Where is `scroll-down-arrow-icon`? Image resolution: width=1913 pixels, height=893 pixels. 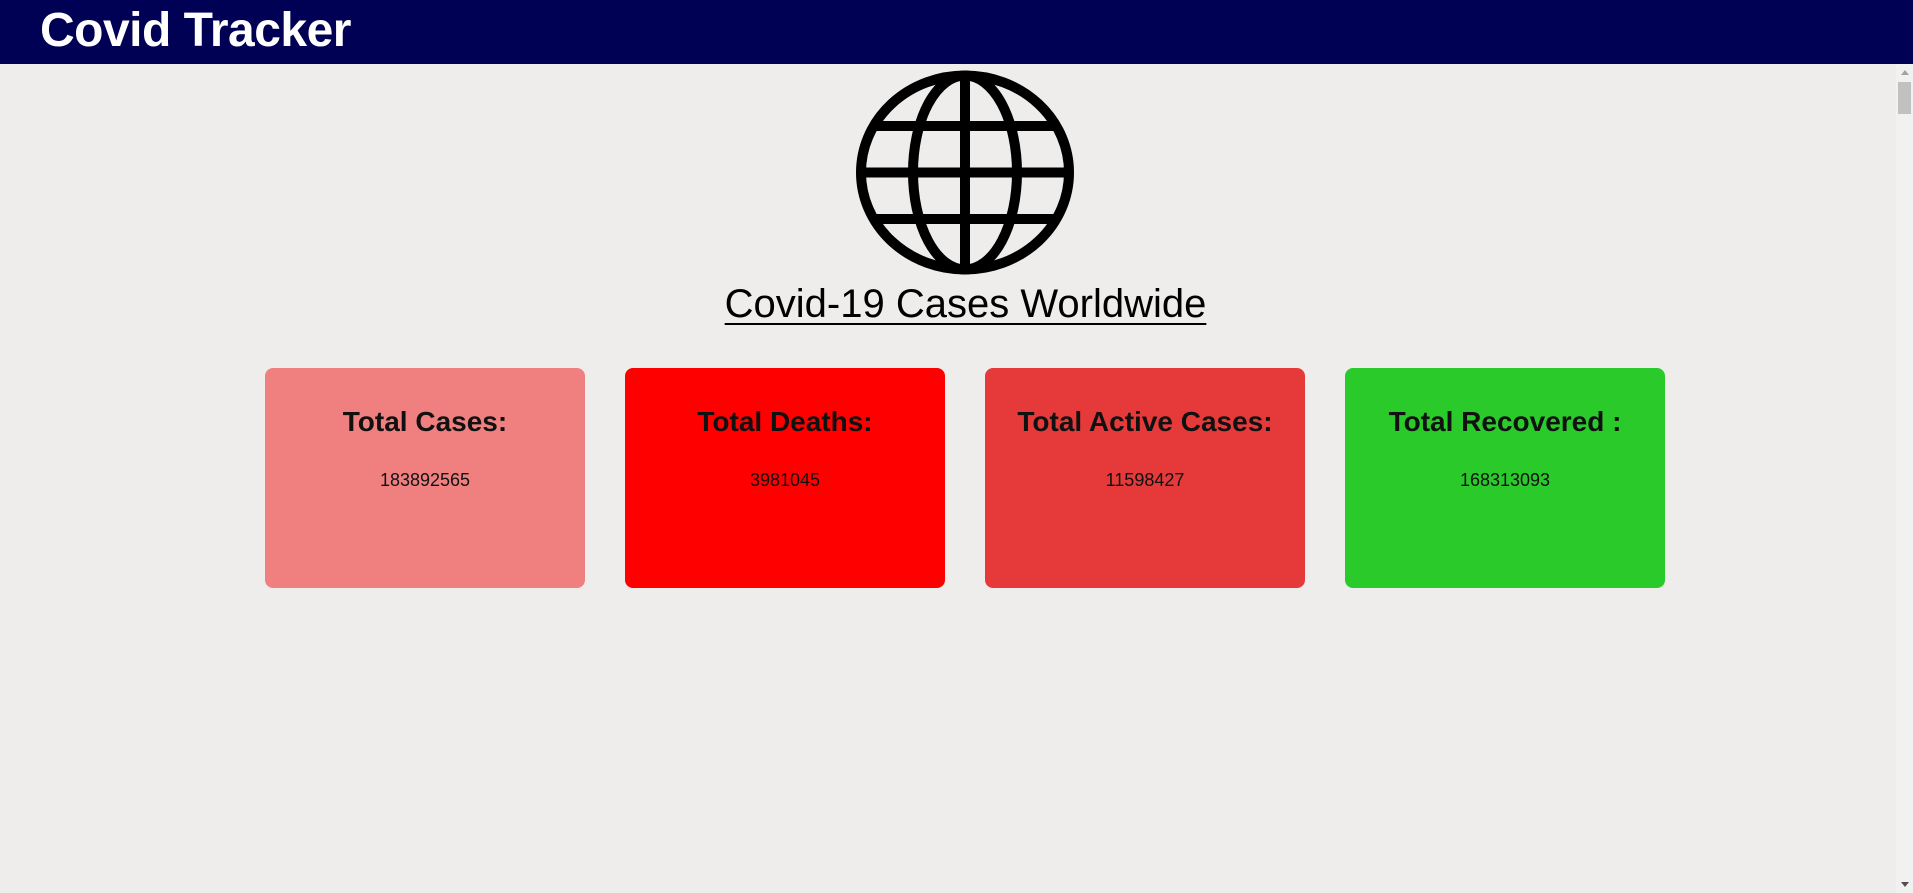 scroll-down-arrow-icon is located at coordinates (1904, 884).